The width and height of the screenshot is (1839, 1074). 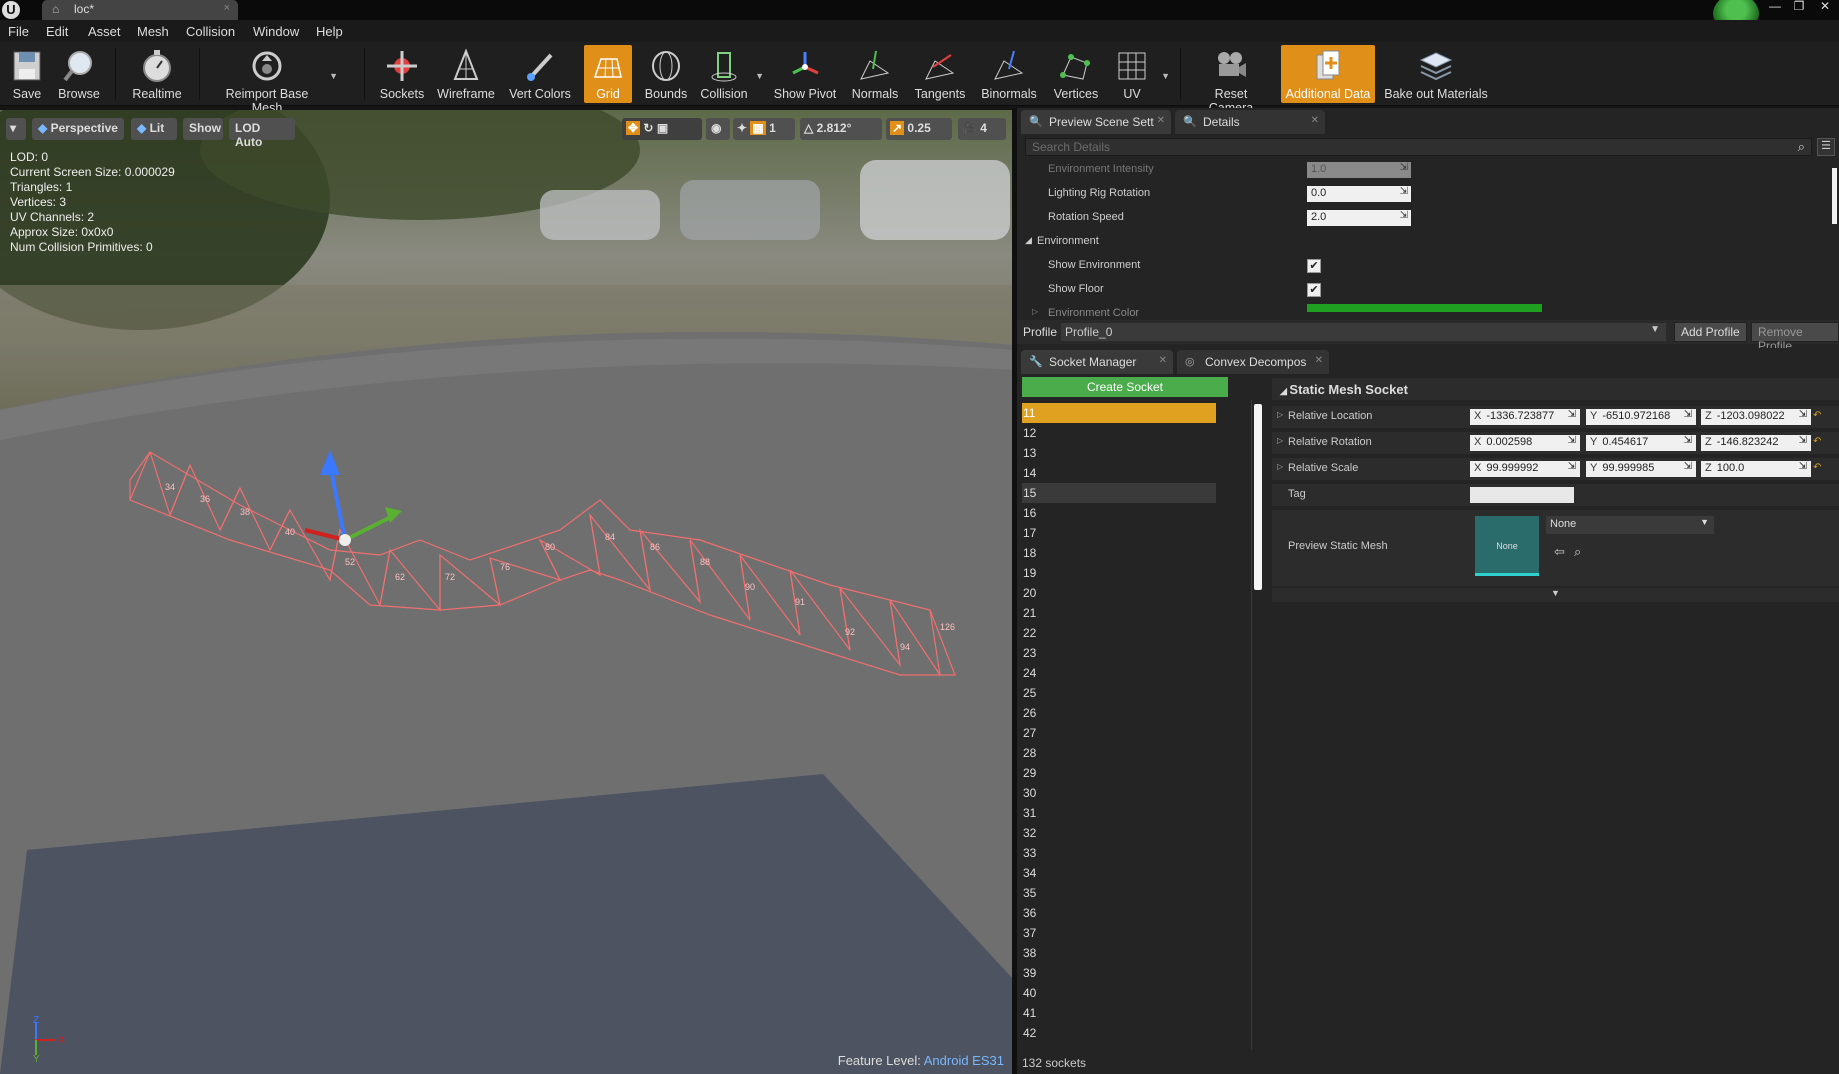 What do you see at coordinates (1119, 753) in the screenshot?
I see `socket-list-item: 28` at bounding box center [1119, 753].